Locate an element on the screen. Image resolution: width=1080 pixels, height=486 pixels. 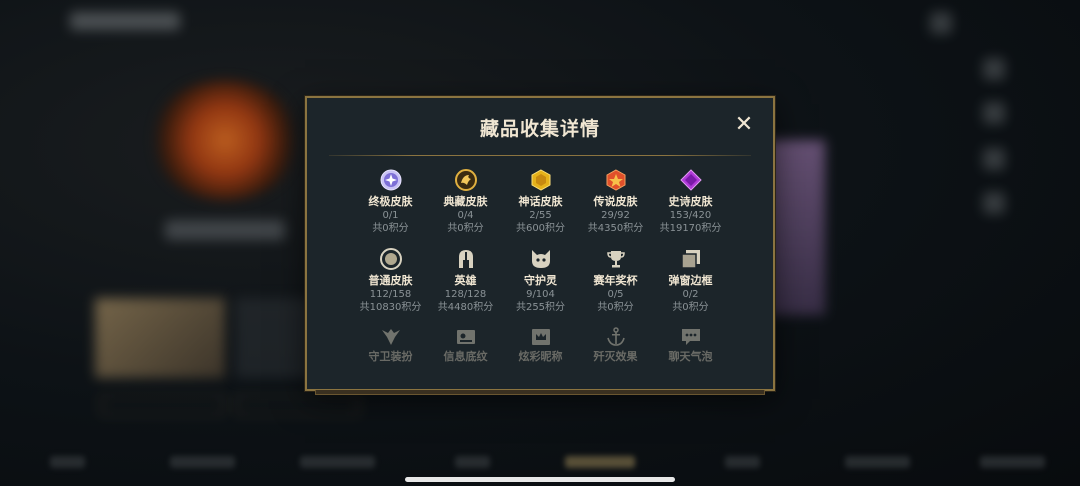
category-count: 128/128 is located at coordinates (465, 294).